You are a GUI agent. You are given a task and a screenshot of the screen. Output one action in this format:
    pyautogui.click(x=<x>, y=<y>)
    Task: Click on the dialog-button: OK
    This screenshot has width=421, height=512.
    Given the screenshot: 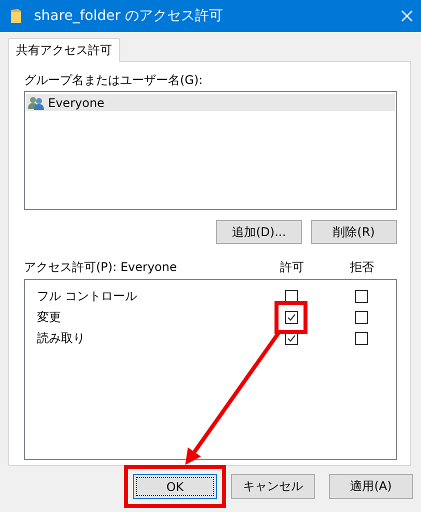 What is the action you would take?
    pyautogui.click(x=175, y=486)
    